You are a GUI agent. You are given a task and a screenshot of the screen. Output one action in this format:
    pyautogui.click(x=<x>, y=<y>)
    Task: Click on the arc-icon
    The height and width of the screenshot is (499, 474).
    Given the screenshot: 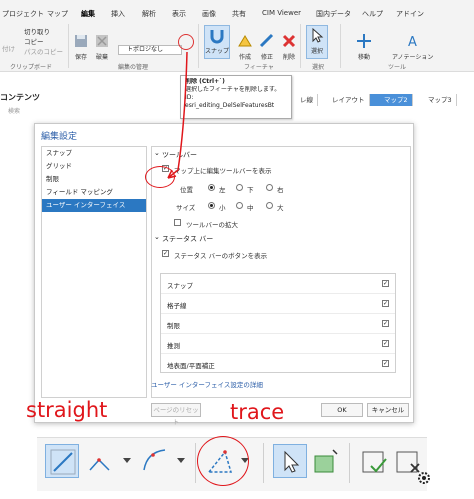 What is the action you would take?
    pyautogui.click(x=154, y=460)
    